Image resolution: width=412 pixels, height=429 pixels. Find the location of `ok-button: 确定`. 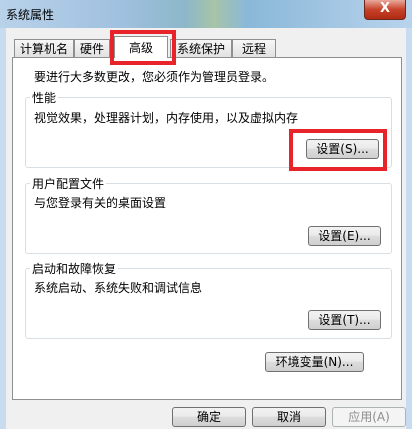

ok-button: 确定 is located at coordinates (209, 417).